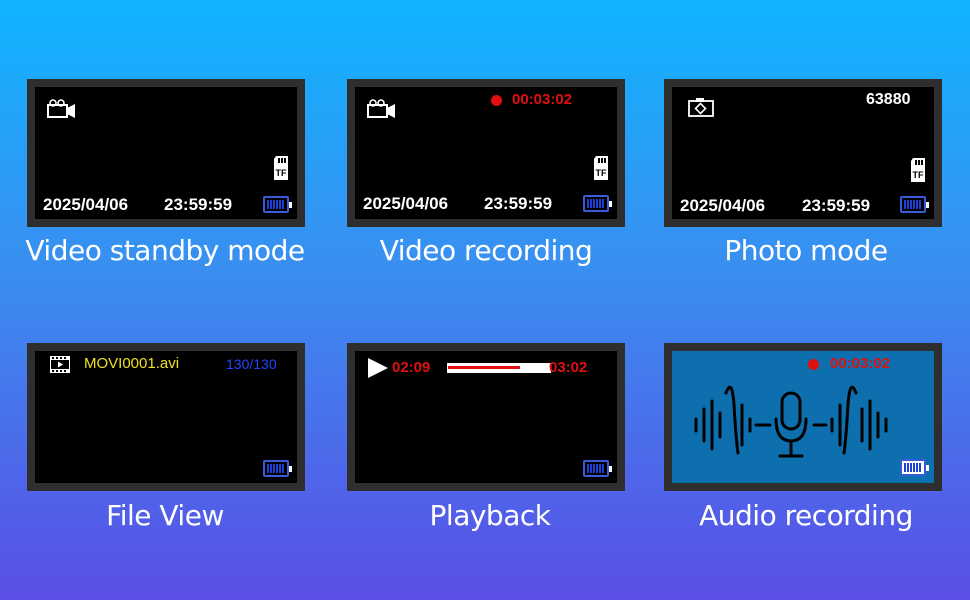 This screenshot has width=970, height=600. Describe the element at coordinates (791, 421) in the screenshot. I see `audio-waveform-icon` at that location.